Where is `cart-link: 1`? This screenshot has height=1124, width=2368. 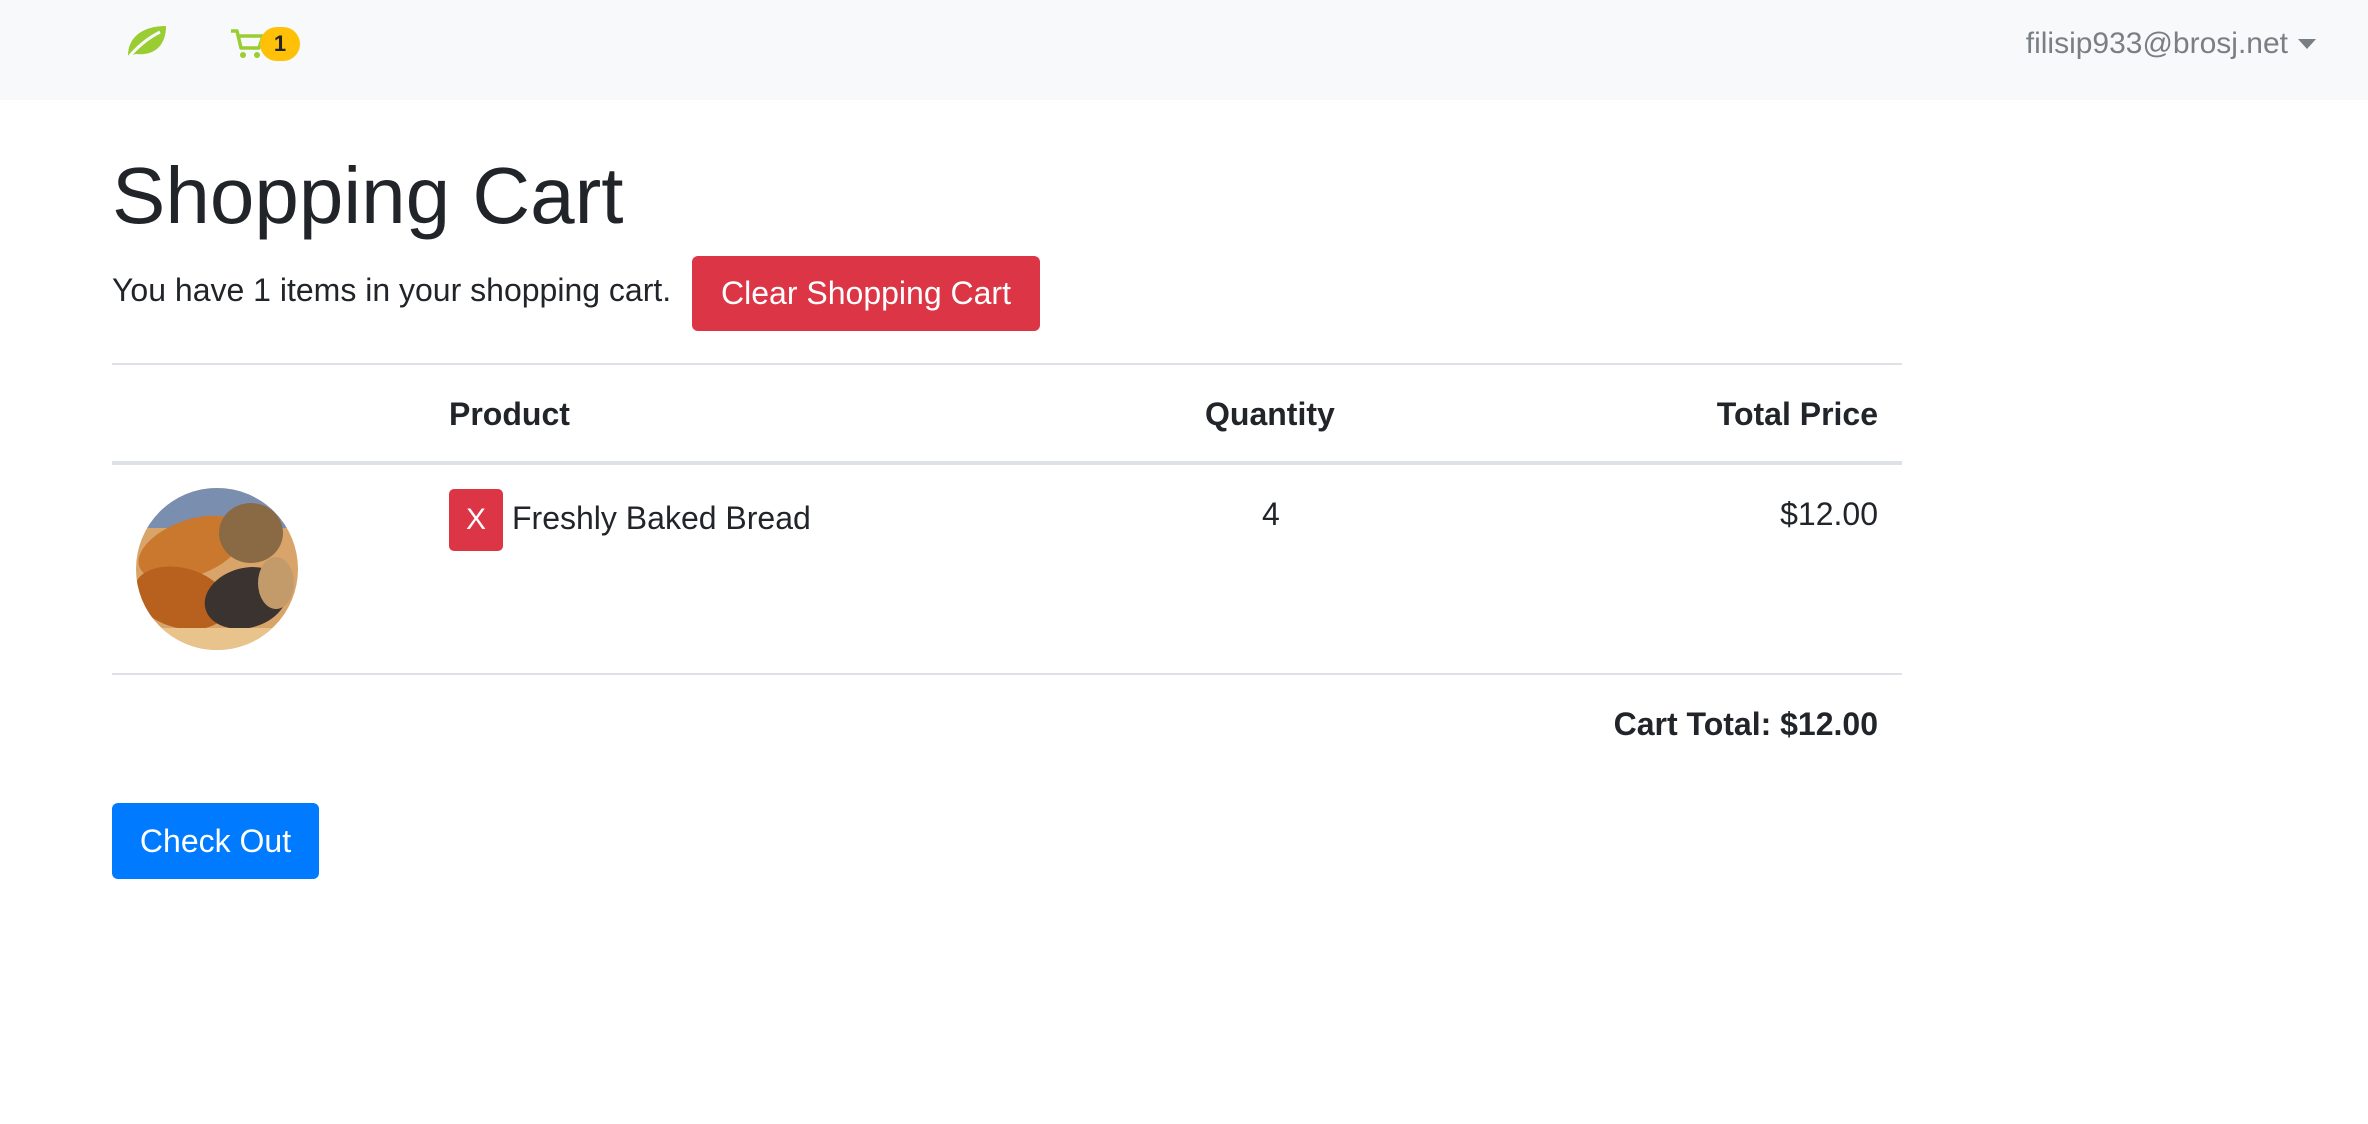
cart-link: 1 is located at coordinates (270, 46).